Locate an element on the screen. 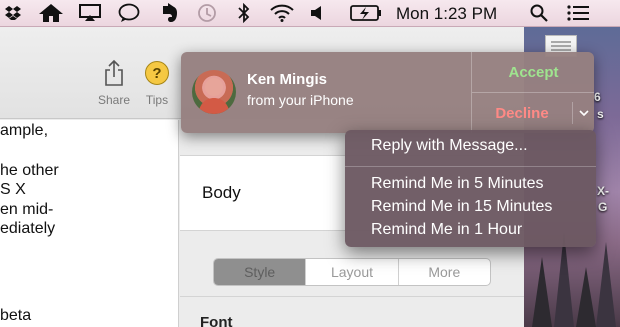  document-text-line: S X is located at coordinates (13, 189).